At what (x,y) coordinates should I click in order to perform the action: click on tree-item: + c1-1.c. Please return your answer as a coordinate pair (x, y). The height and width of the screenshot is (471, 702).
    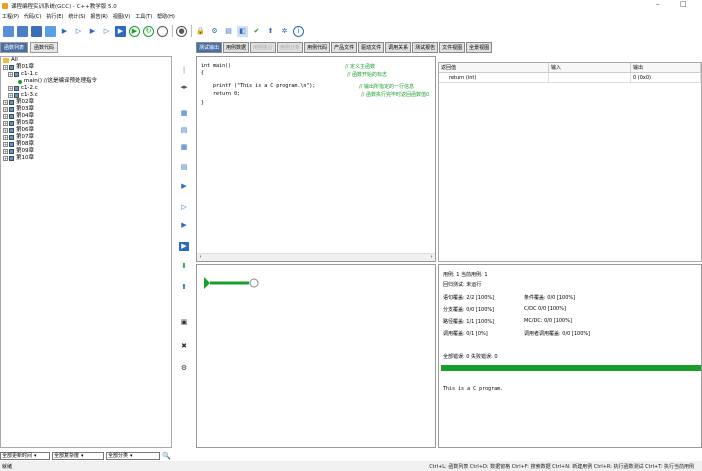
    Looking at the image, I should click on (86, 74).